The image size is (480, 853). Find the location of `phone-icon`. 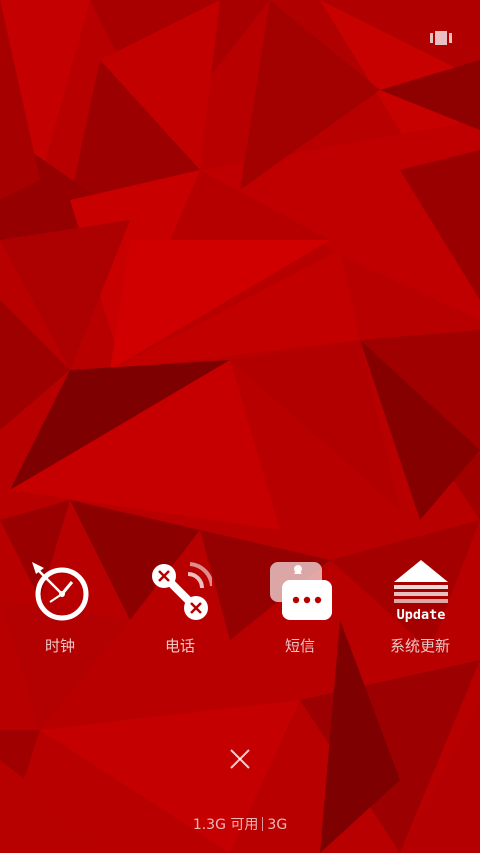

phone-icon is located at coordinates (182, 591).